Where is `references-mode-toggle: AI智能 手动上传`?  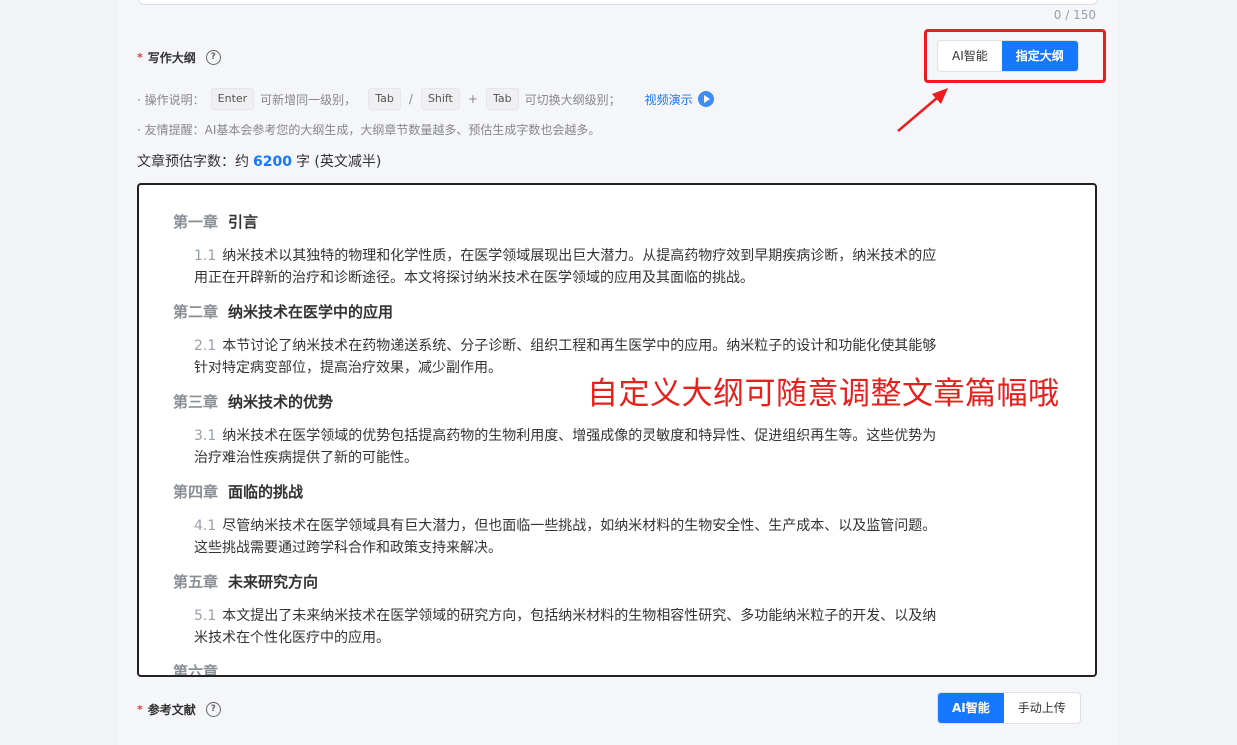
references-mode-toggle: AI智能 手动上传 is located at coordinates (1009, 708).